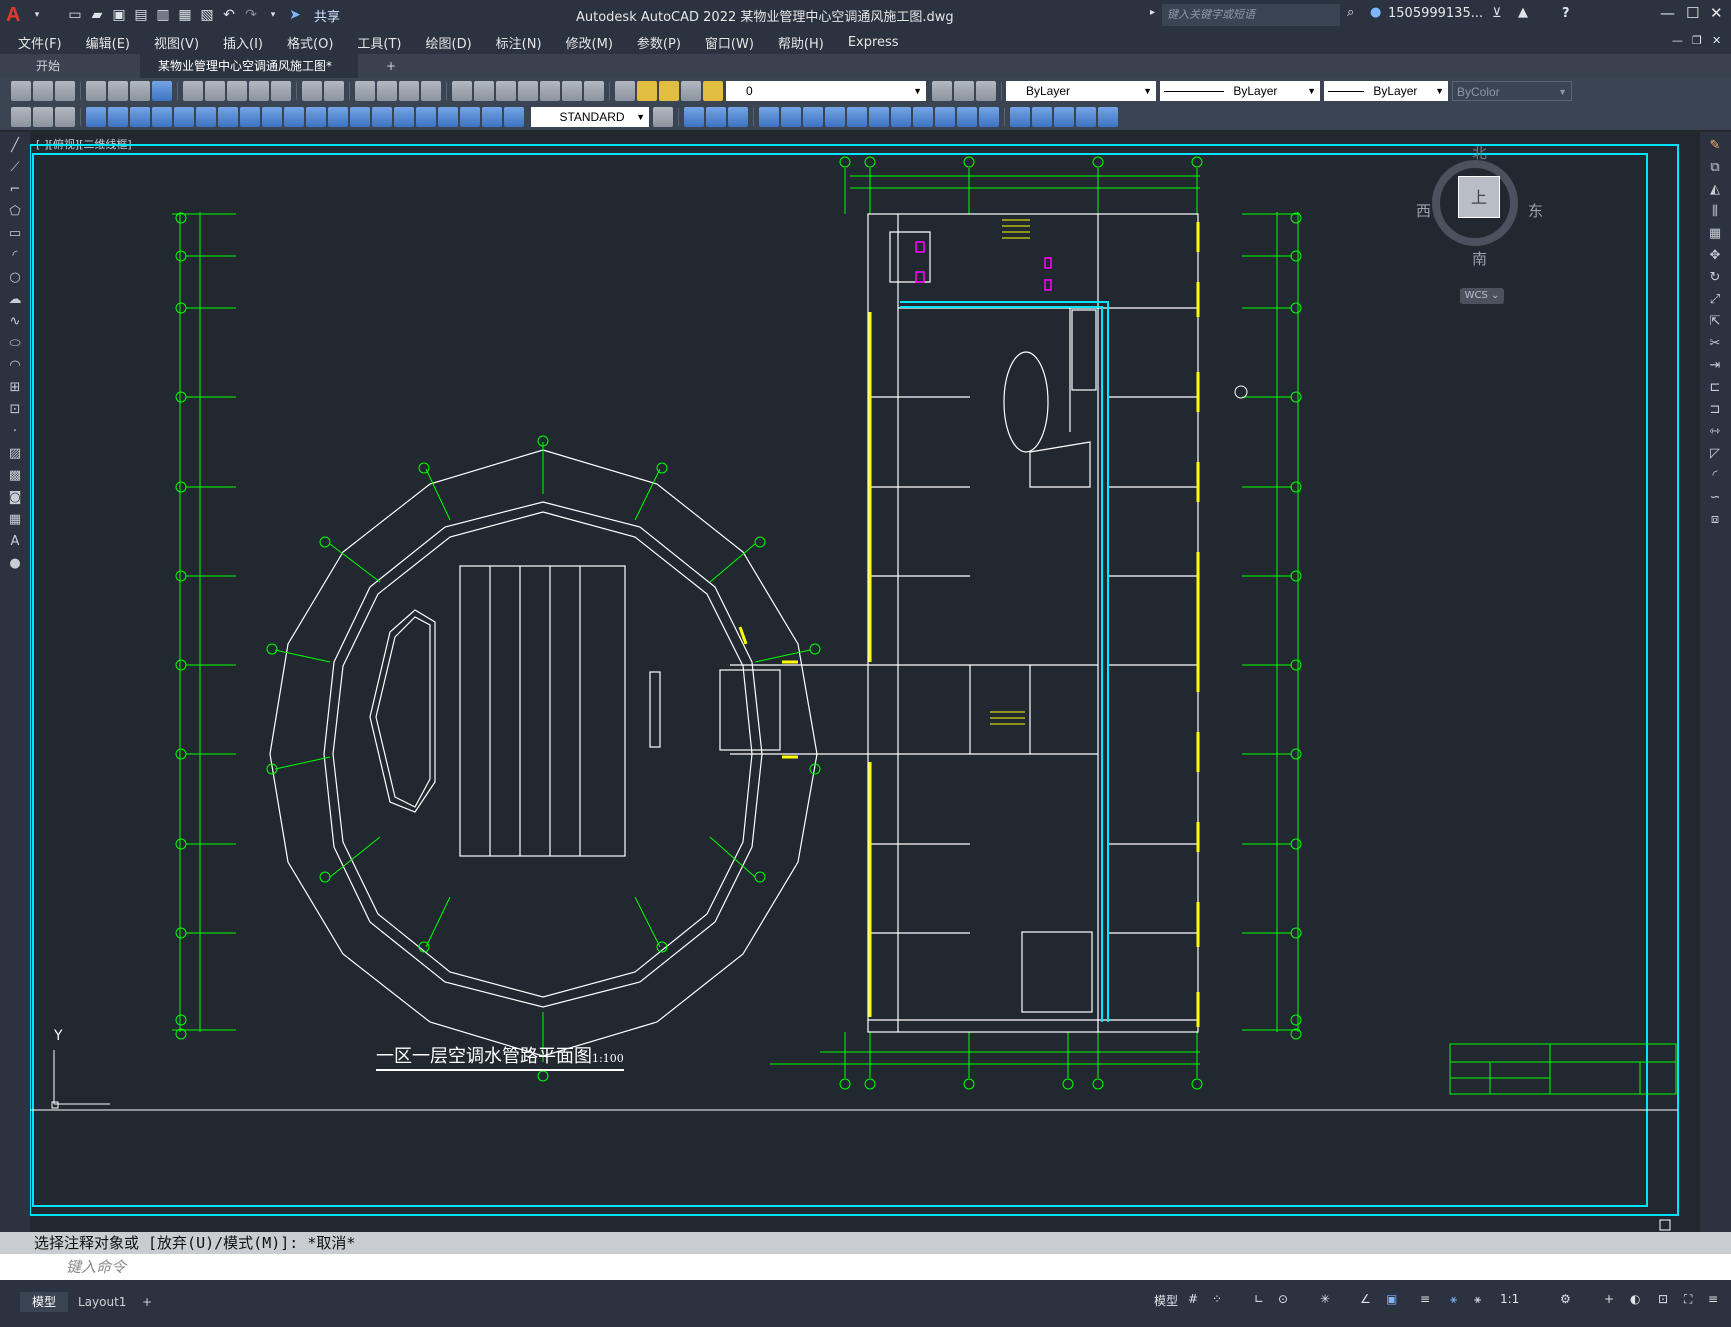  I want to click on color-select: ByLayer ▼, so click(1081, 91).